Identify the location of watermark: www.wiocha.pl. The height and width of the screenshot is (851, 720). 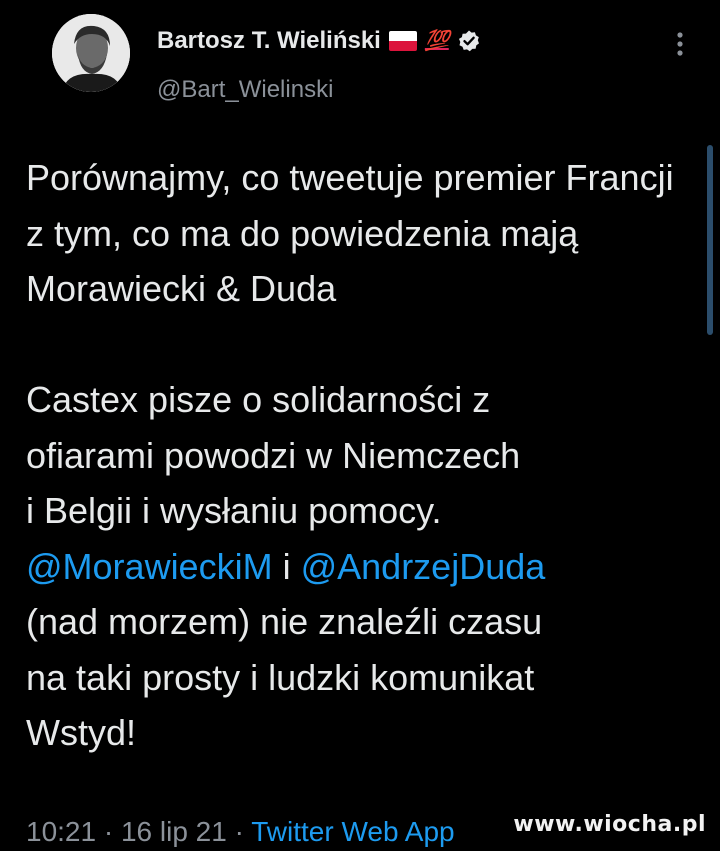
(609, 824).